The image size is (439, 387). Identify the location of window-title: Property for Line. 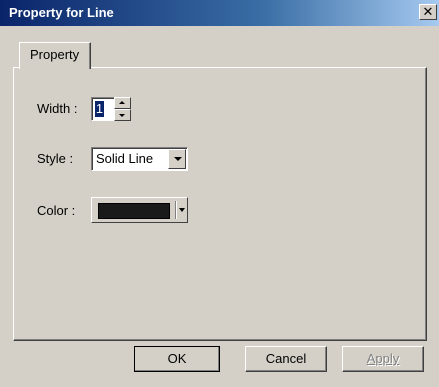
(61, 12).